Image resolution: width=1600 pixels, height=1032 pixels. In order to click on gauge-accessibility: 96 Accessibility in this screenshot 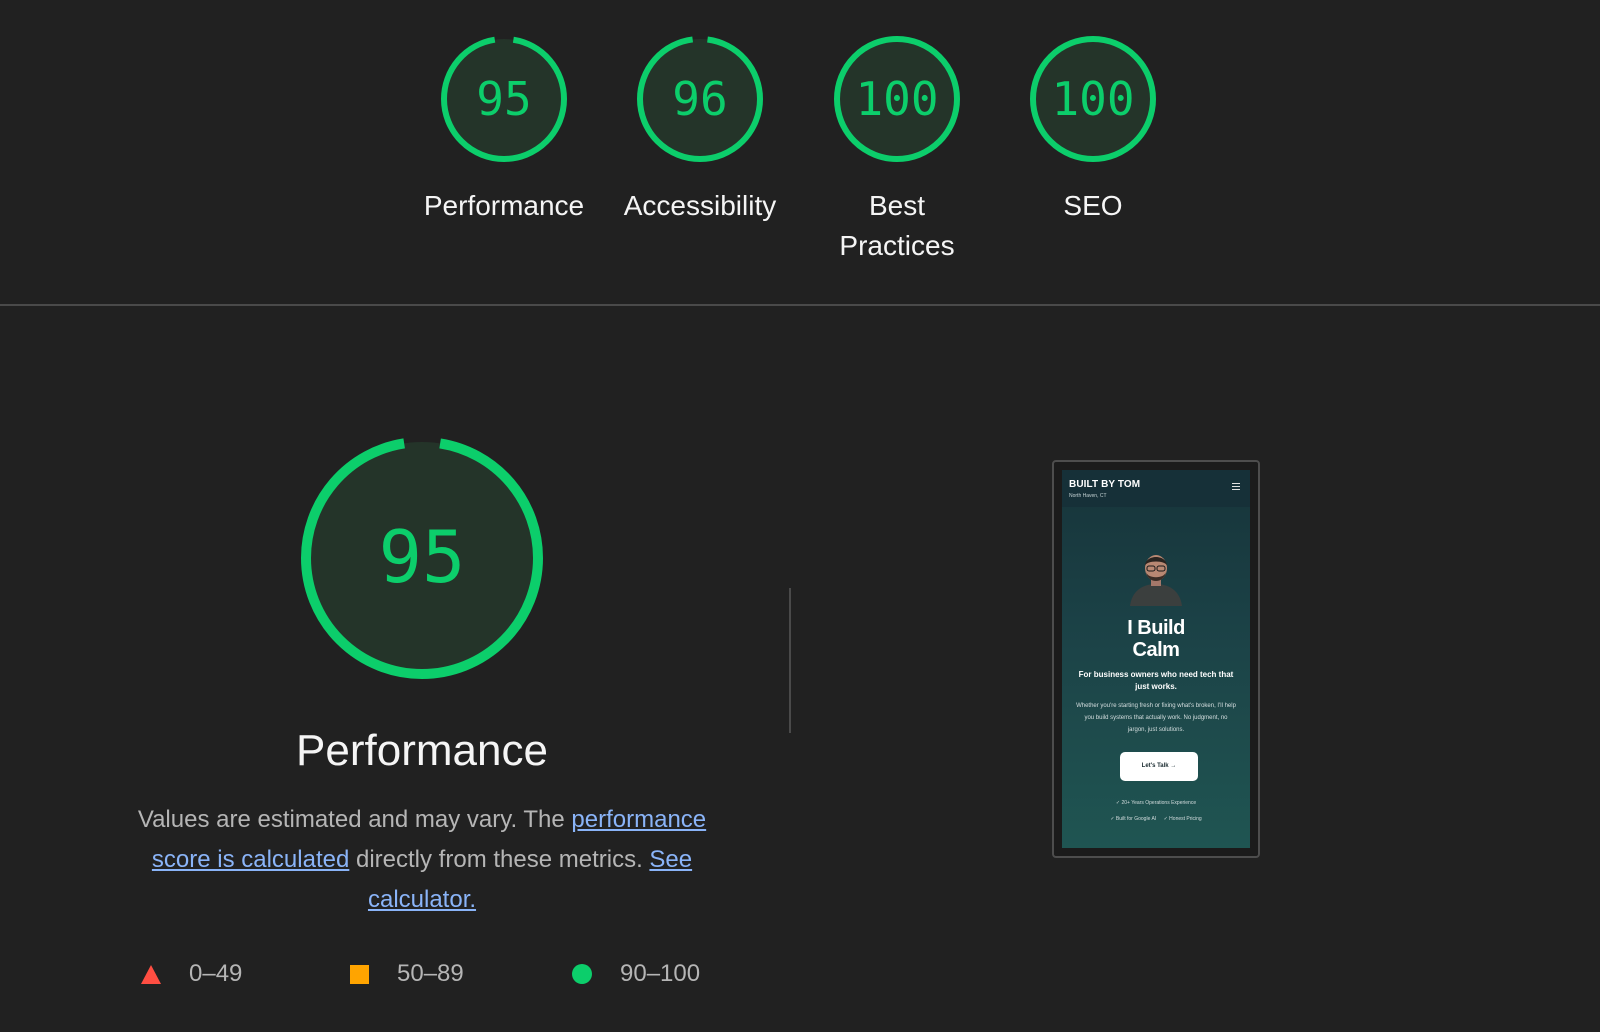, I will do `click(700, 130)`.